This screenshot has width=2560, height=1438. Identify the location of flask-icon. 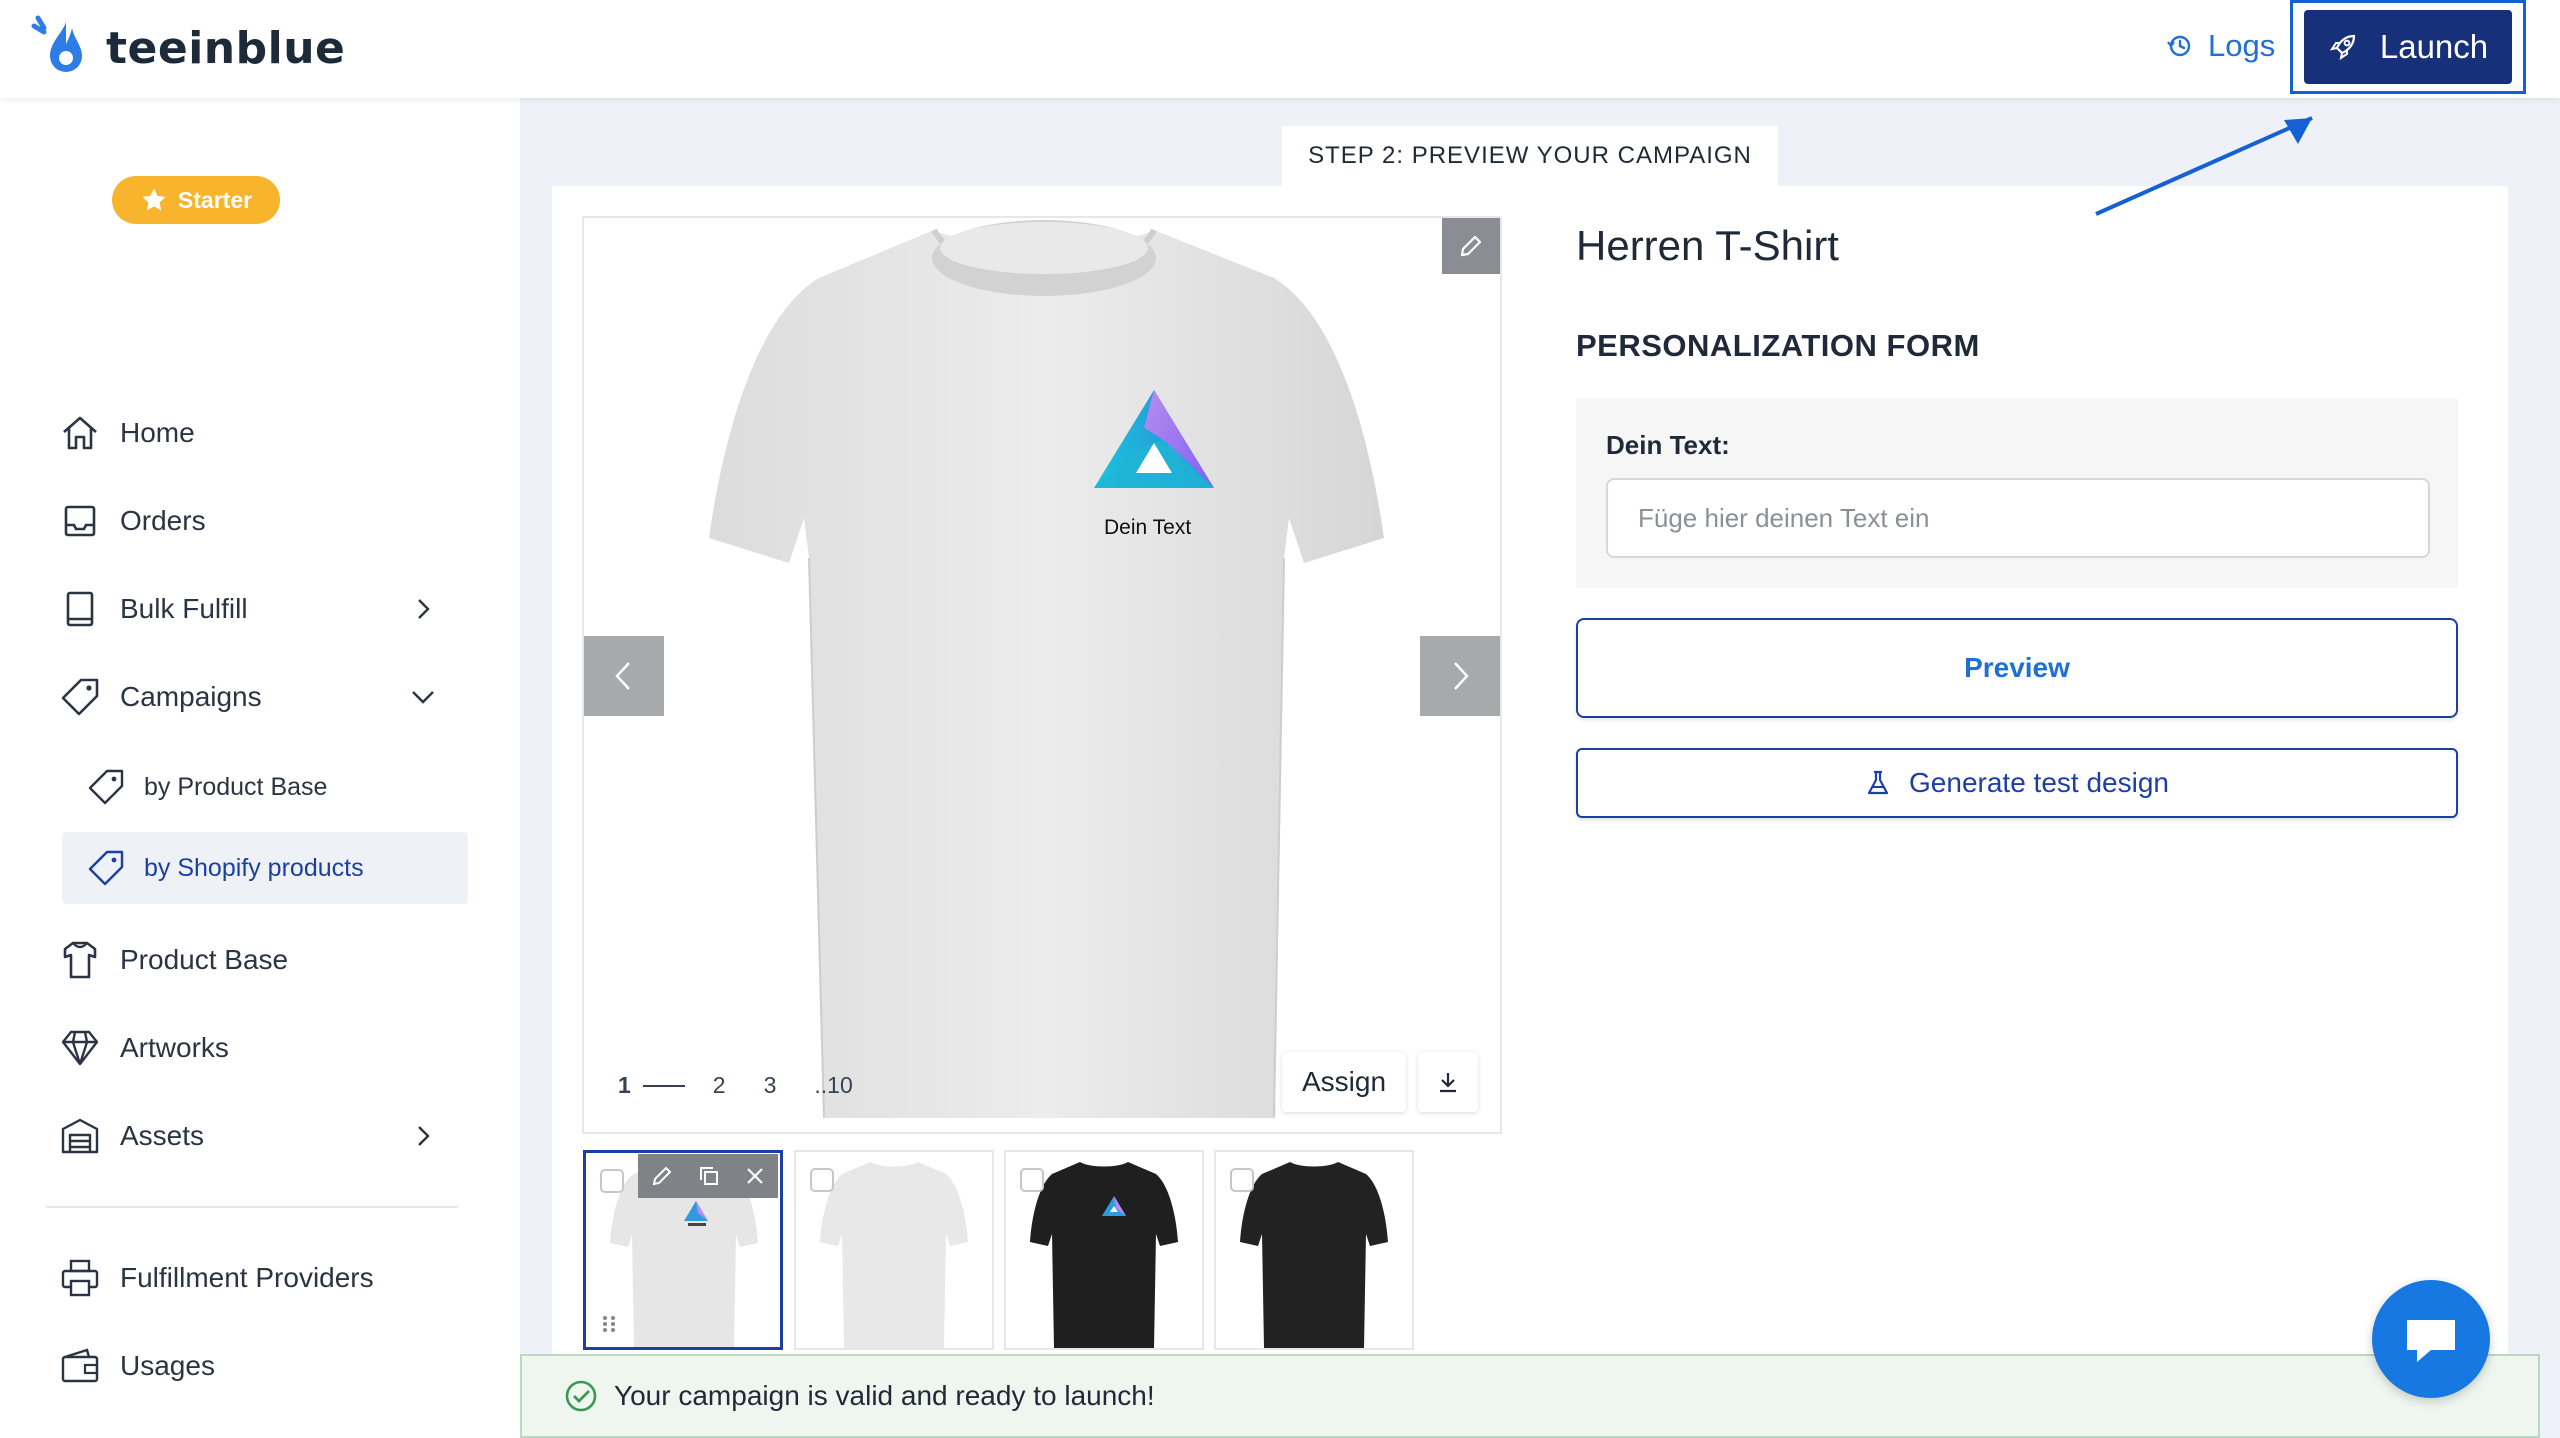
(1878, 782).